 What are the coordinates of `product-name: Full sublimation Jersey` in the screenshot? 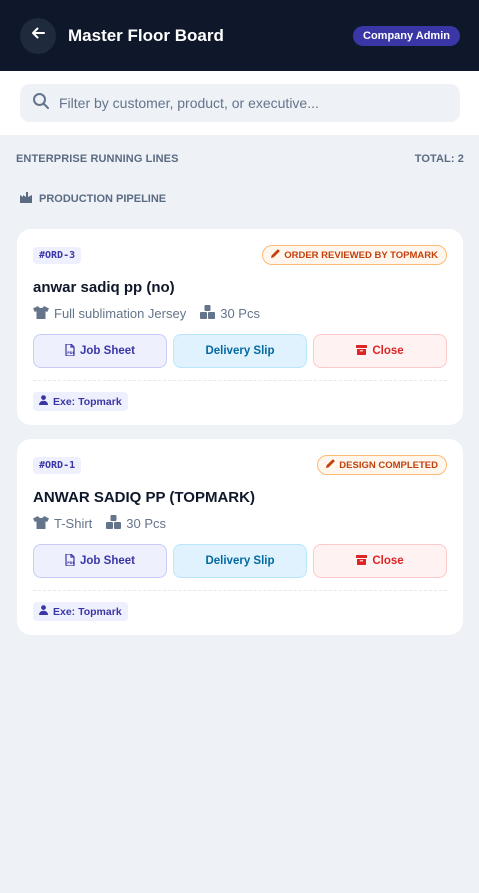 It's located at (120, 313).